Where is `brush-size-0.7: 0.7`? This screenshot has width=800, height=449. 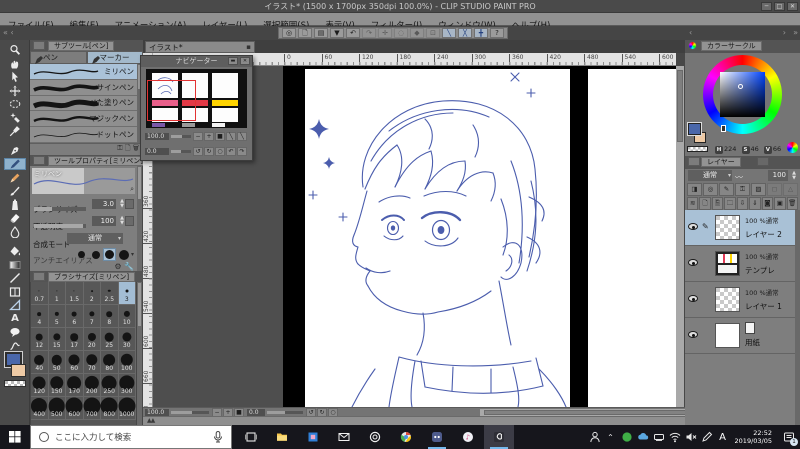
brush-size-0.7: 0.7 is located at coordinates (40, 293).